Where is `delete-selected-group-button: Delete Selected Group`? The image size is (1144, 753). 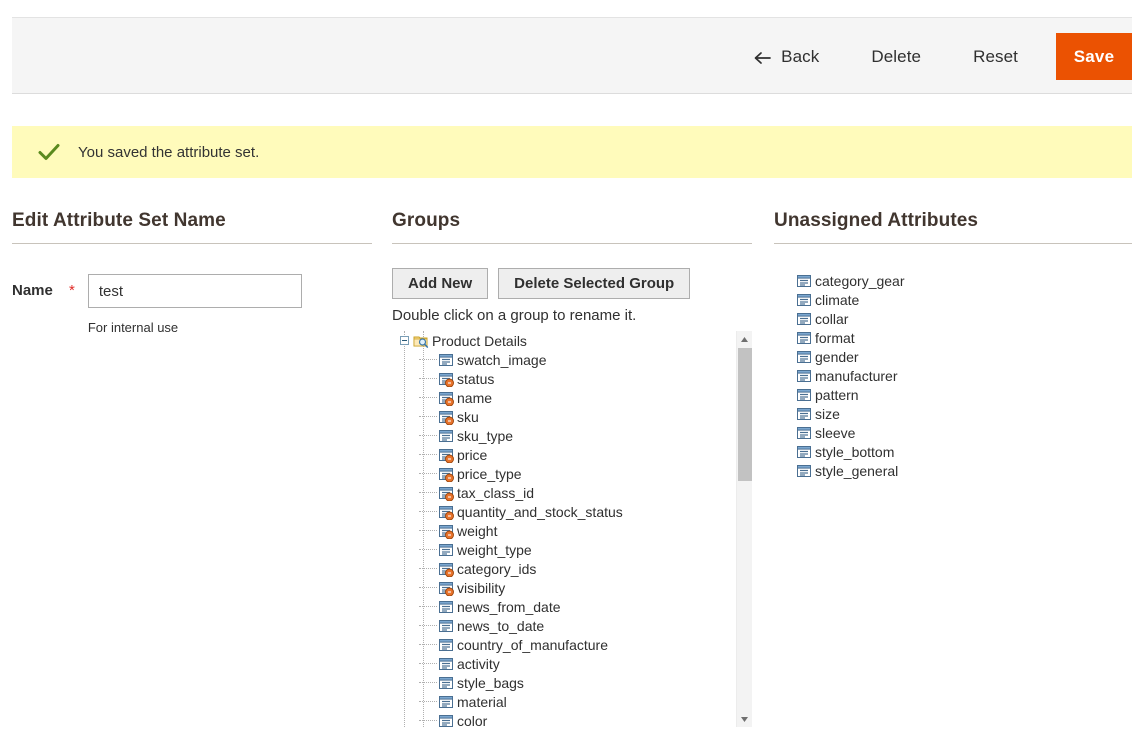 delete-selected-group-button: Delete Selected Group is located at coordinates (594, 283).